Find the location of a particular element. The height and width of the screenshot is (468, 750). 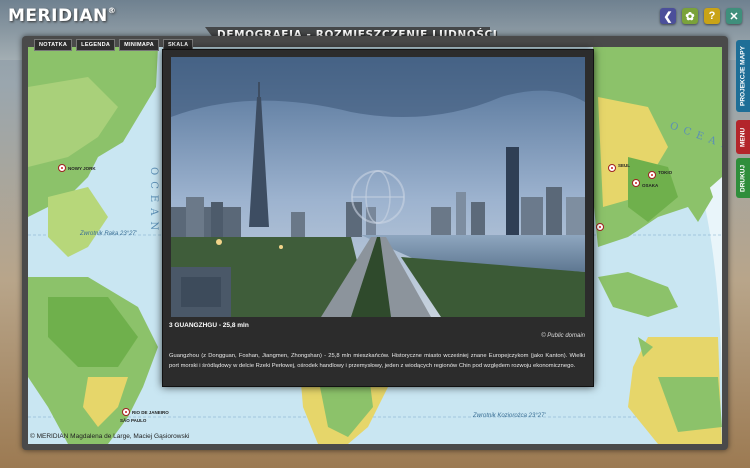

tab-minimapa: MINIMAPA is located at coordinates (139, 45).